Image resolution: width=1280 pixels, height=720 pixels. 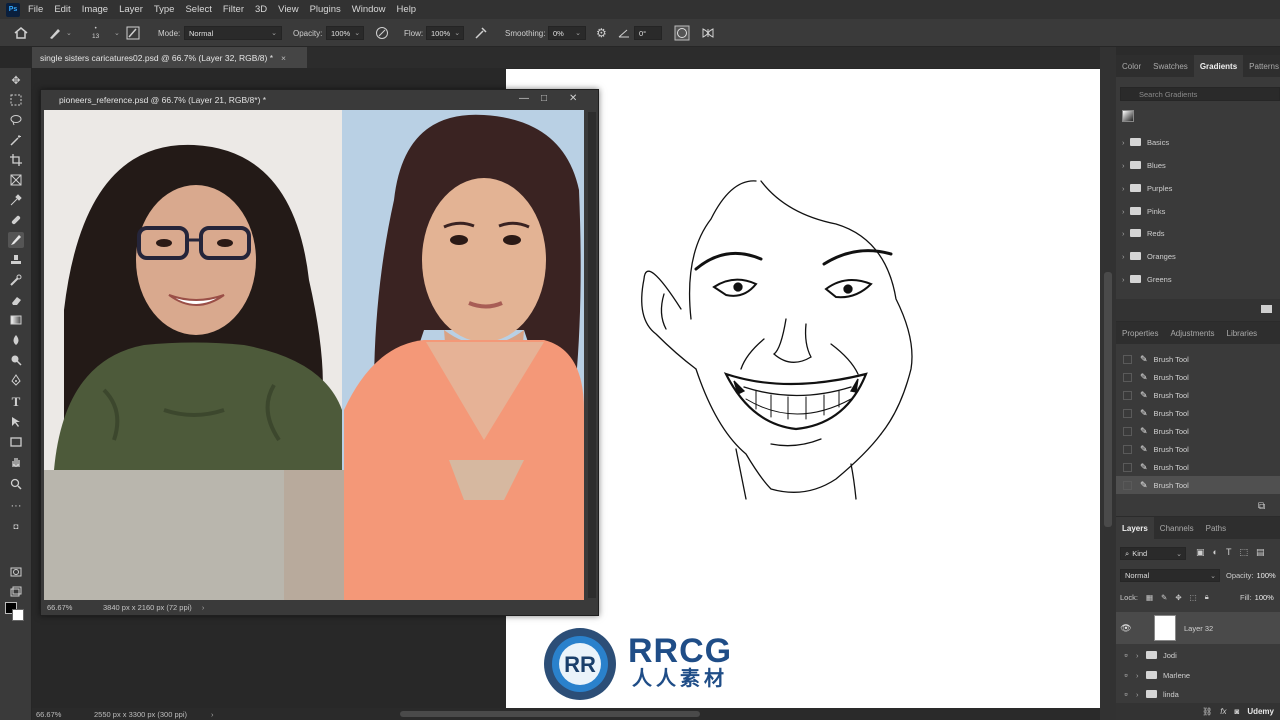 I want to click on filter-adjustment-icon: ◐, so click(x=1215, y=552).